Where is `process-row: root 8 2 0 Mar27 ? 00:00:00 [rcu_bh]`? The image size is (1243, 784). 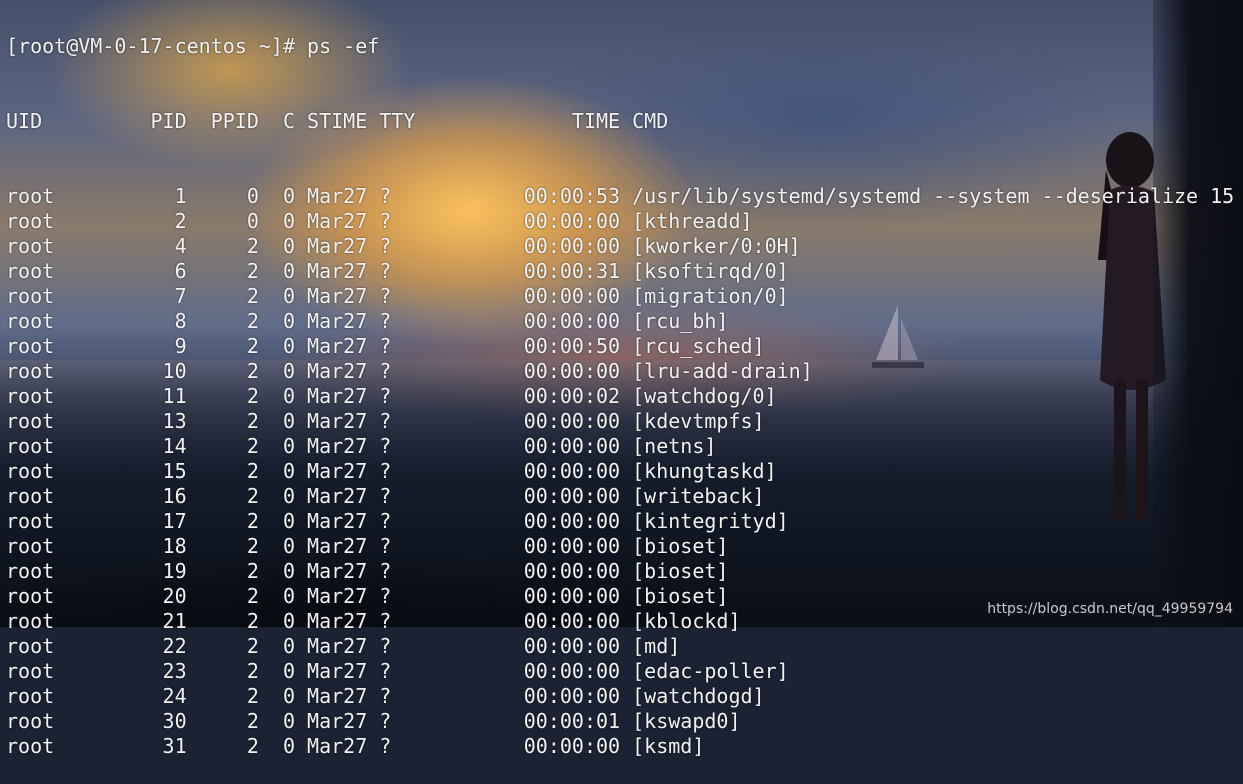 process-row: root 8 2 0 Mar27 ? 00:00:00 [rcu_bh] is located at coordinates (367, 321).